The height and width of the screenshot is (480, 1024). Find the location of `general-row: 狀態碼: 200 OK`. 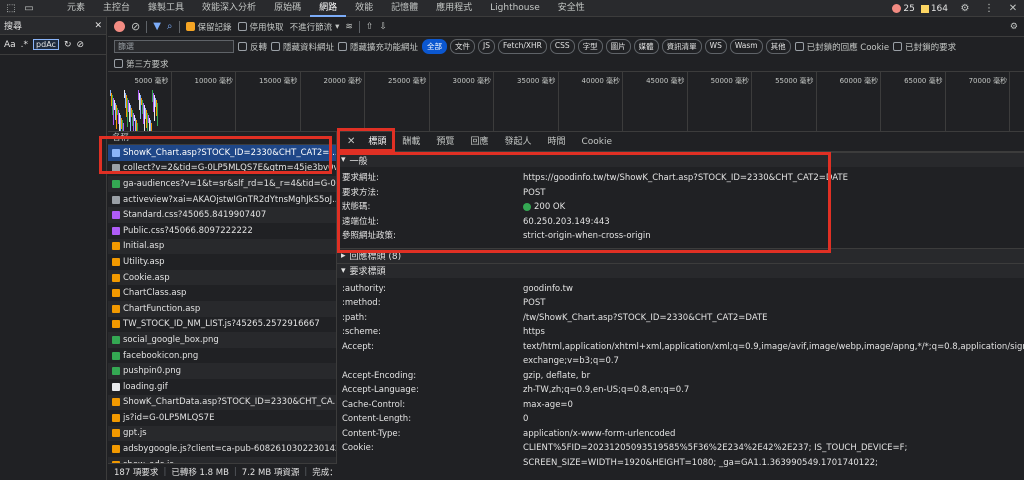

general-row: 狀態碼: 200 OK is located at coordinates (680, 207).